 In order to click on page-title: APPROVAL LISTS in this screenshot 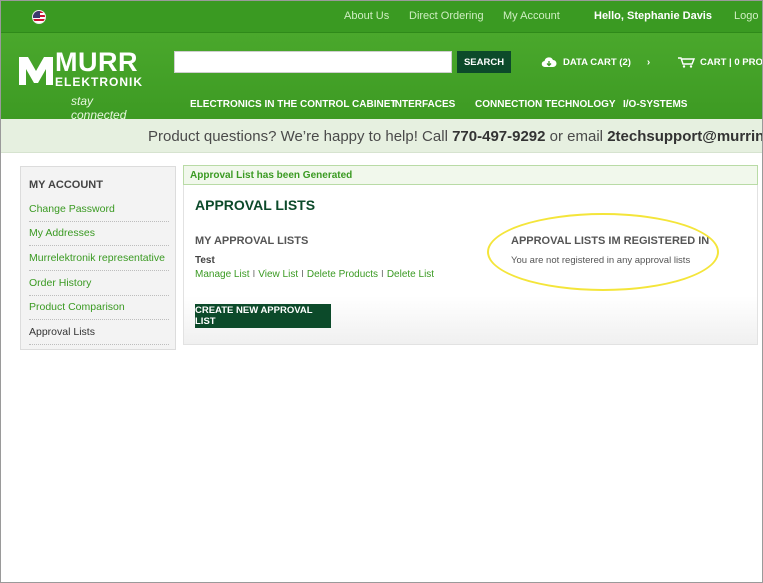, I will do `click(255, 205)`.